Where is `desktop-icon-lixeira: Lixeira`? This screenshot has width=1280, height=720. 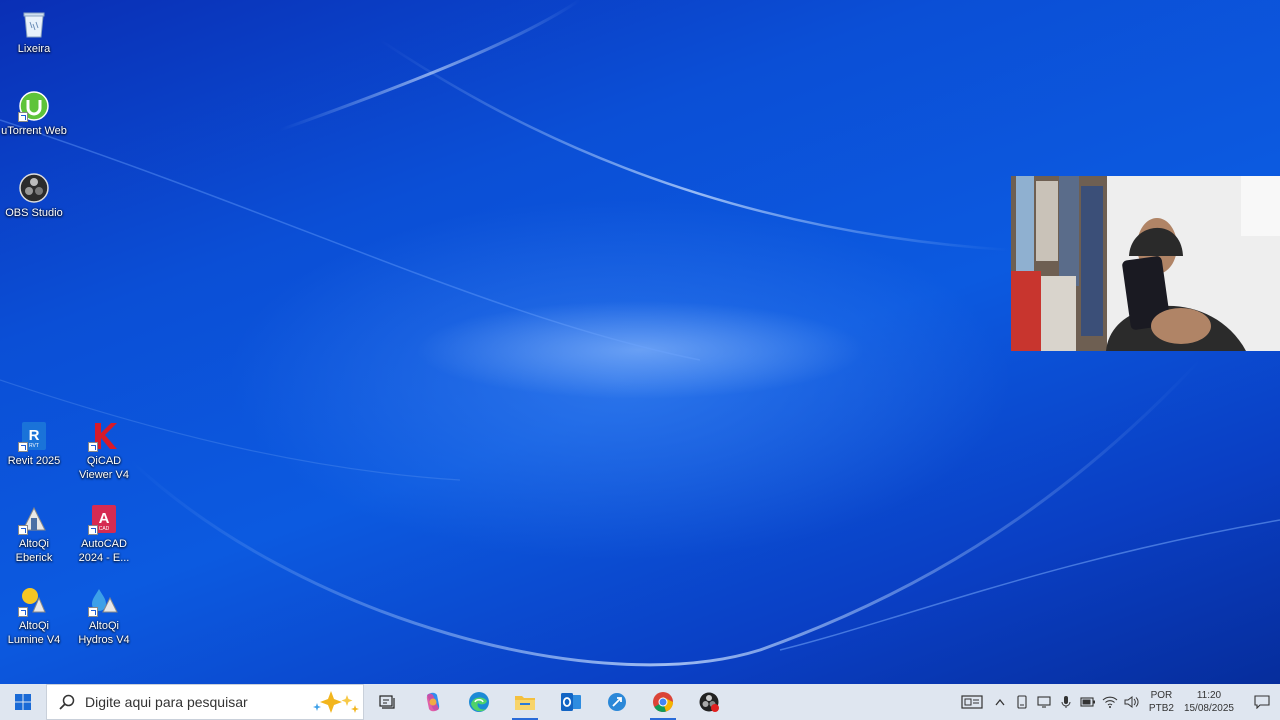 desktop-icon-lixeira: Lixeira is located at coordinates (35, 32).